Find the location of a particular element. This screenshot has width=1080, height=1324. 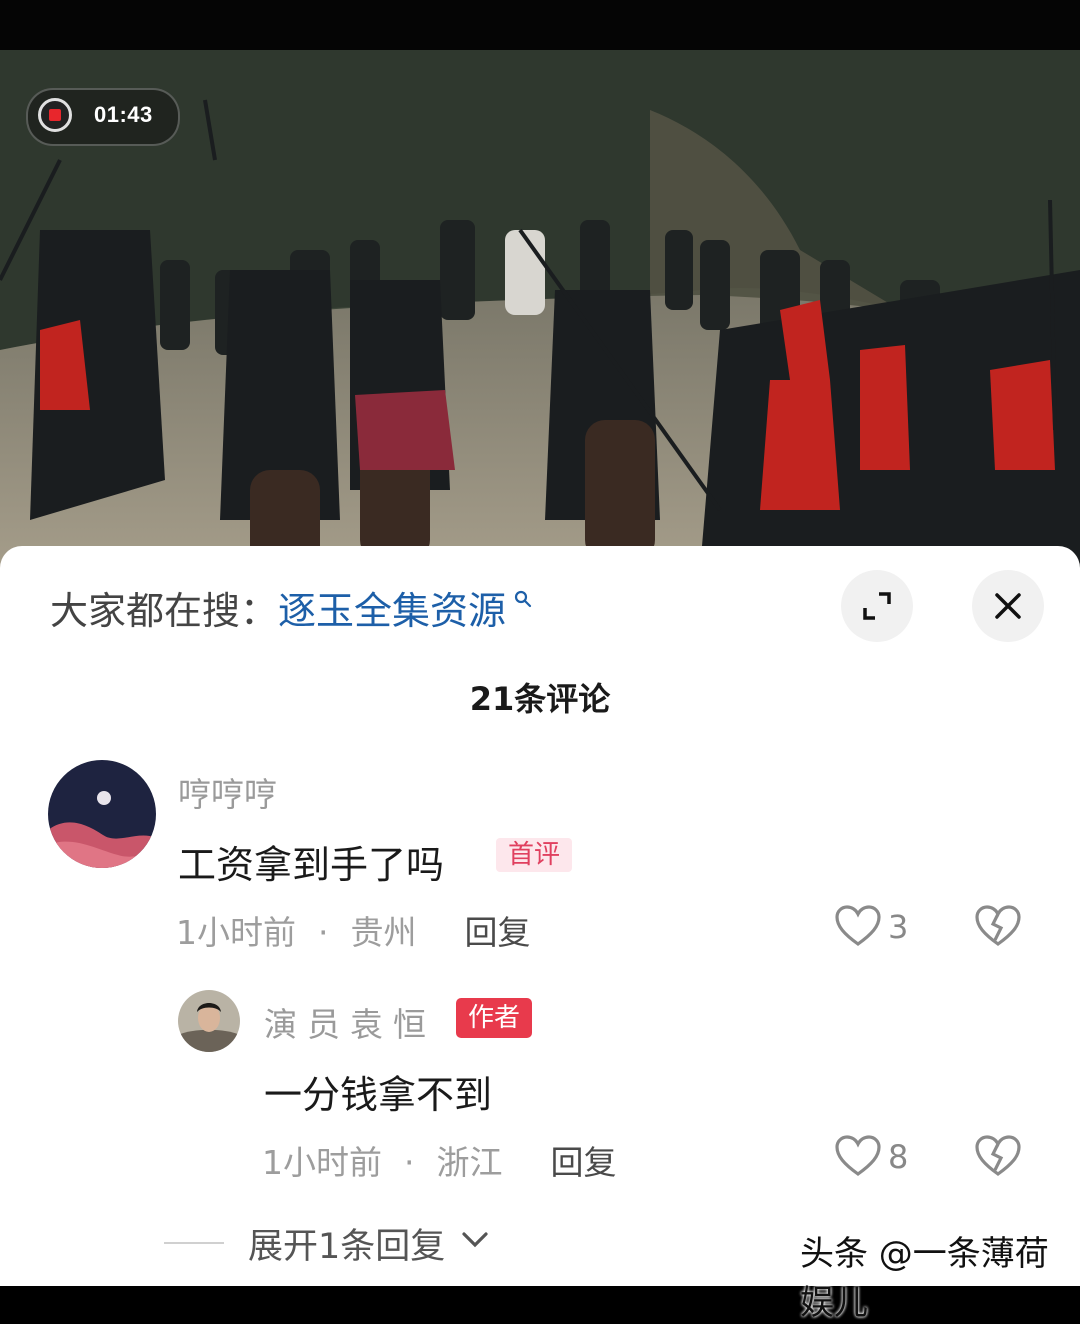

close-icon is located at coordinates (1008, 606).